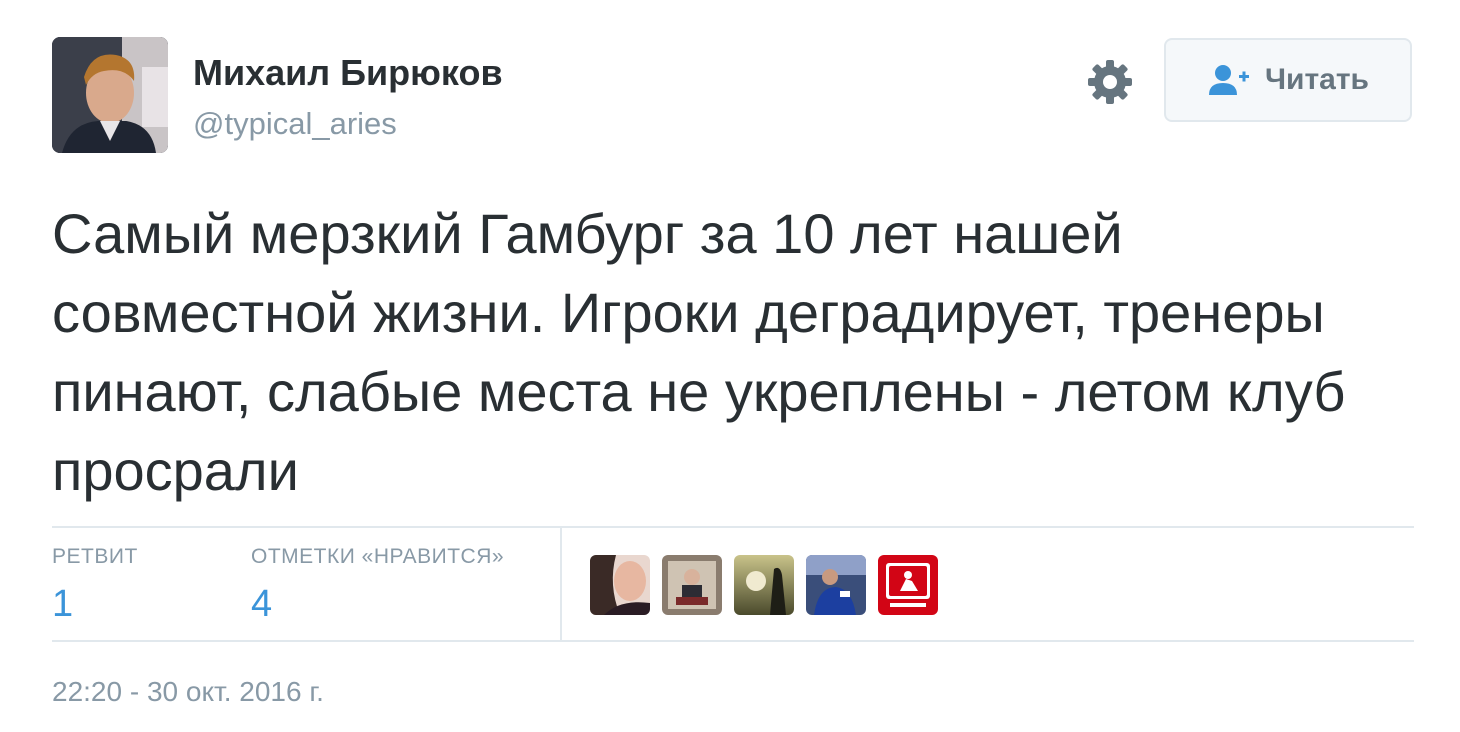 The height and width of the screenshot is (732, 1460). Describe the element at coordinates (561, 584) in the screenshot. I see `stats-divider-vertical` at that location.